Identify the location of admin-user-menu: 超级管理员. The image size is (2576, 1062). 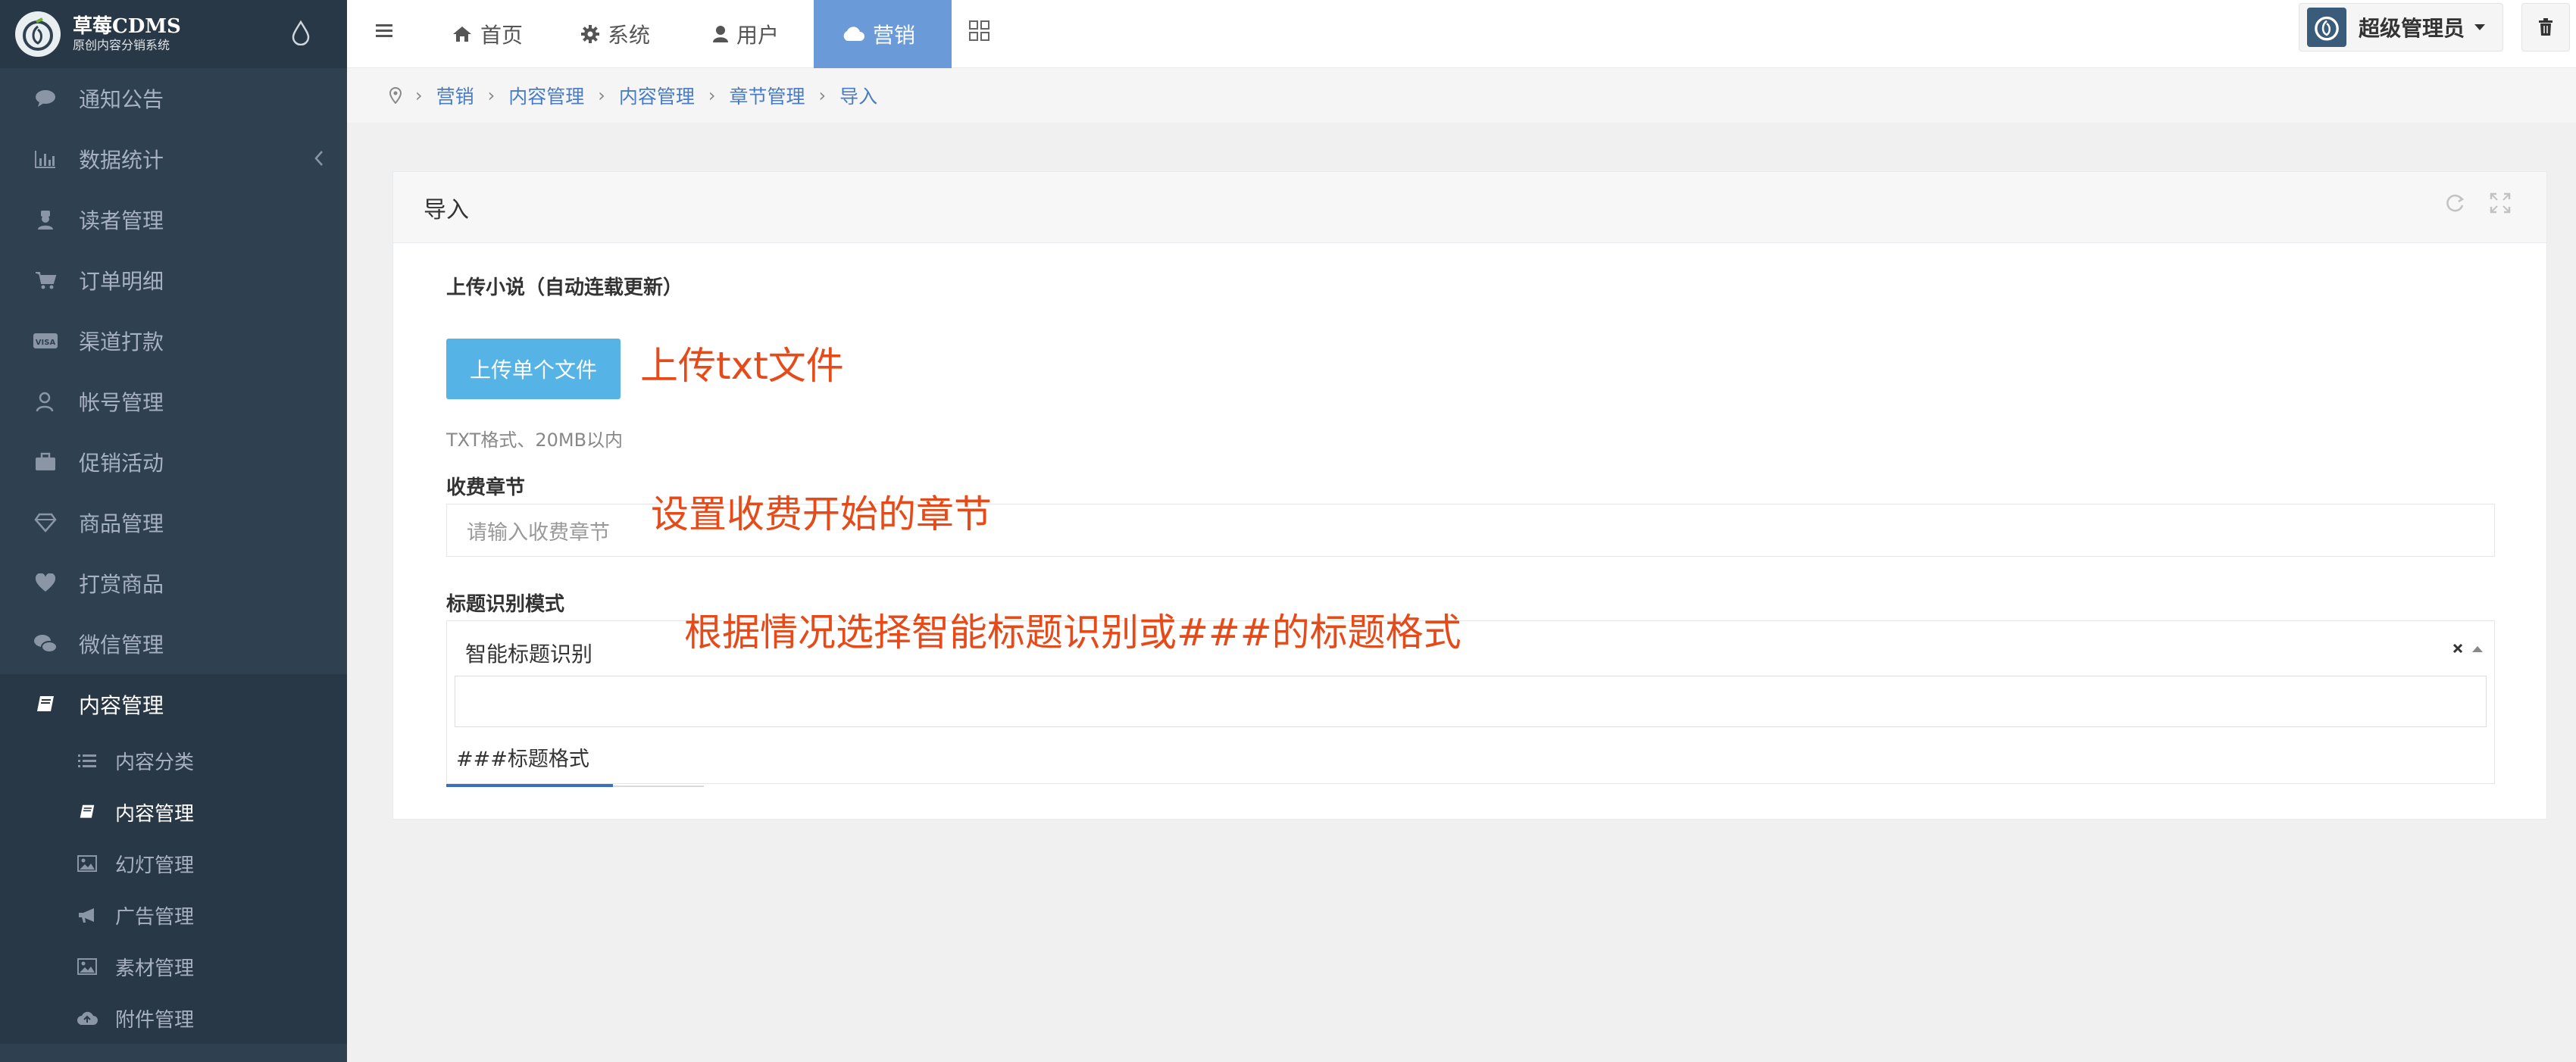
(2401, 27).